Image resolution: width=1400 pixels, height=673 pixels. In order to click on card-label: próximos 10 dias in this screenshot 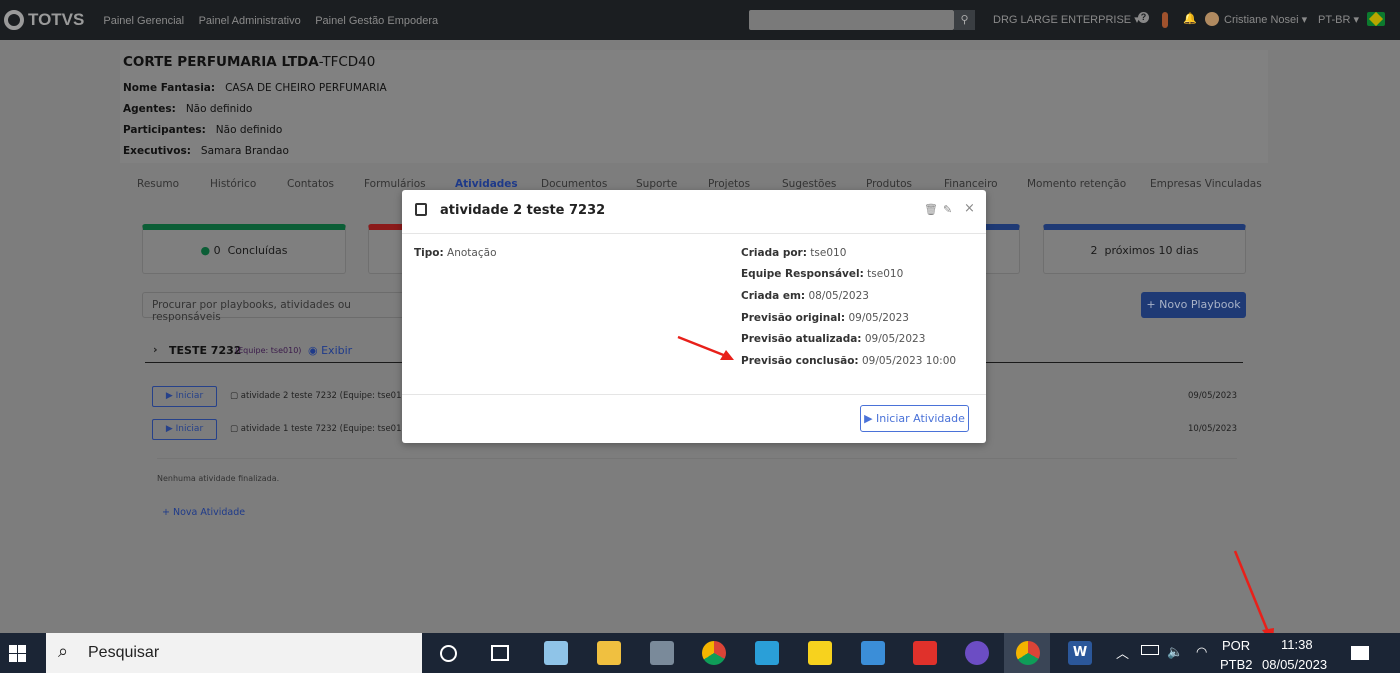, I will do `click(1151, 250)`.